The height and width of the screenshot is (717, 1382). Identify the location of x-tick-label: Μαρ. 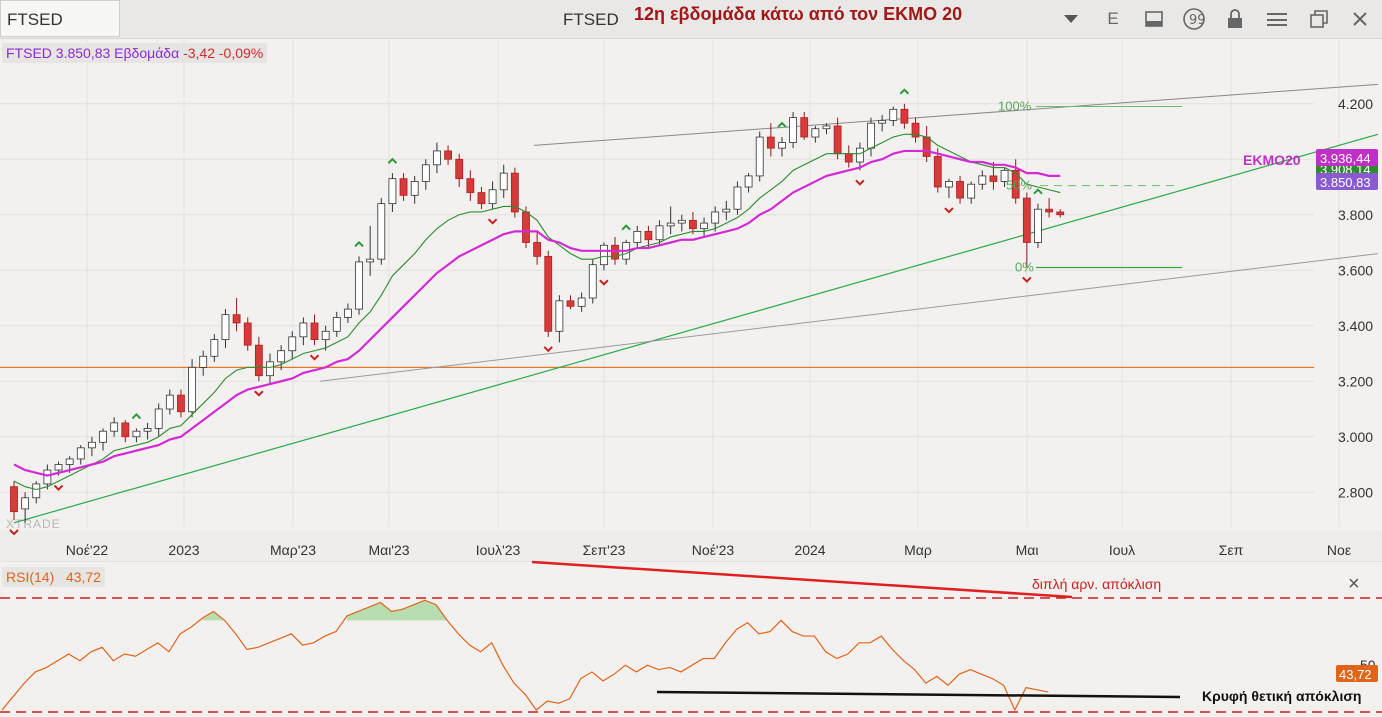
(918, 550).